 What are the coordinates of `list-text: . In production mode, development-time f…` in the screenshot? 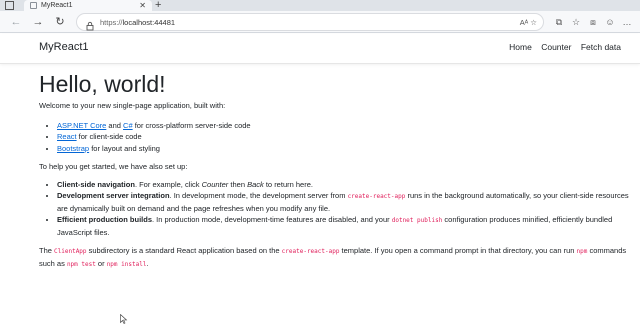 It's located at (272, 219).